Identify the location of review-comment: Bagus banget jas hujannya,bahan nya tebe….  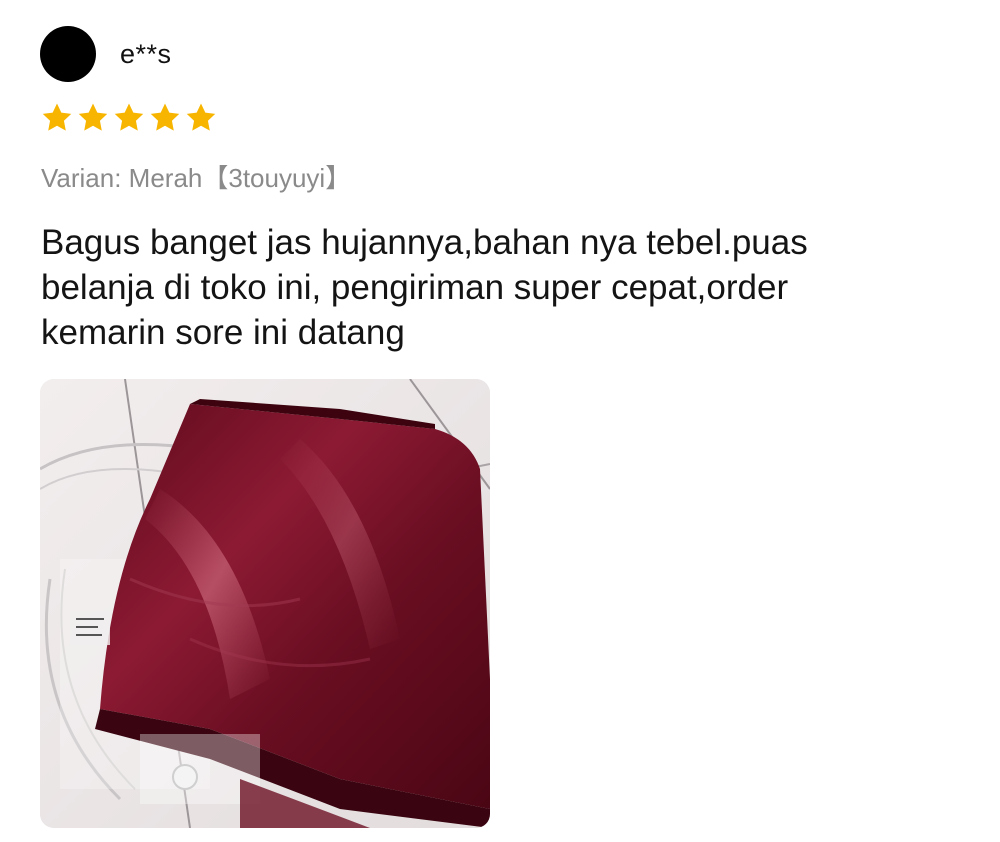
(424, 287).